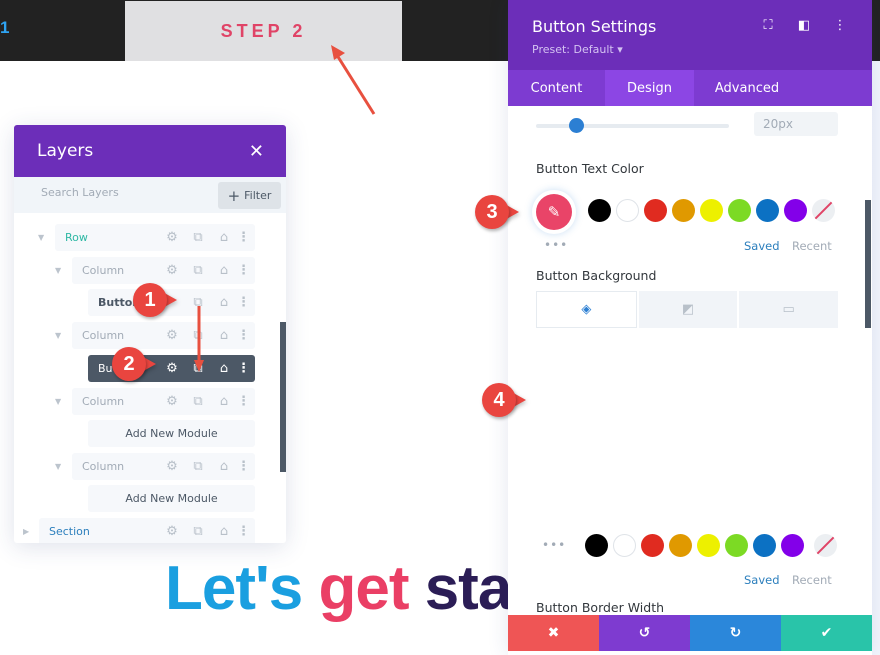  I want to click on bg-gradient-tab: ◩, so click(688, 309).